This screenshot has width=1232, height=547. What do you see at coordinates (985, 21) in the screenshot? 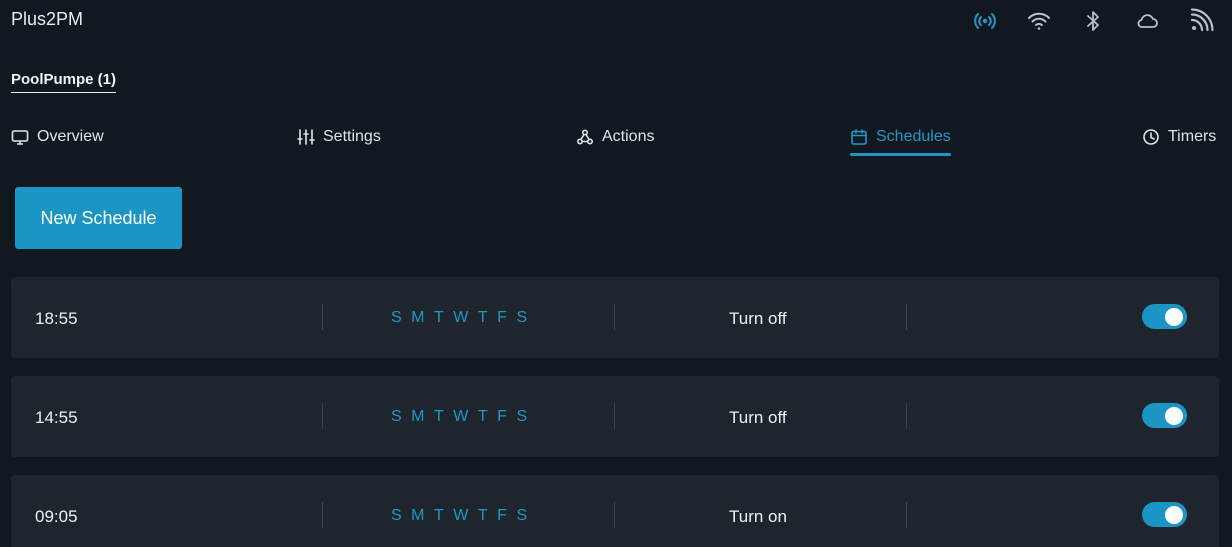
I see `radio-signal-icon` at bounding box center [985, 21].